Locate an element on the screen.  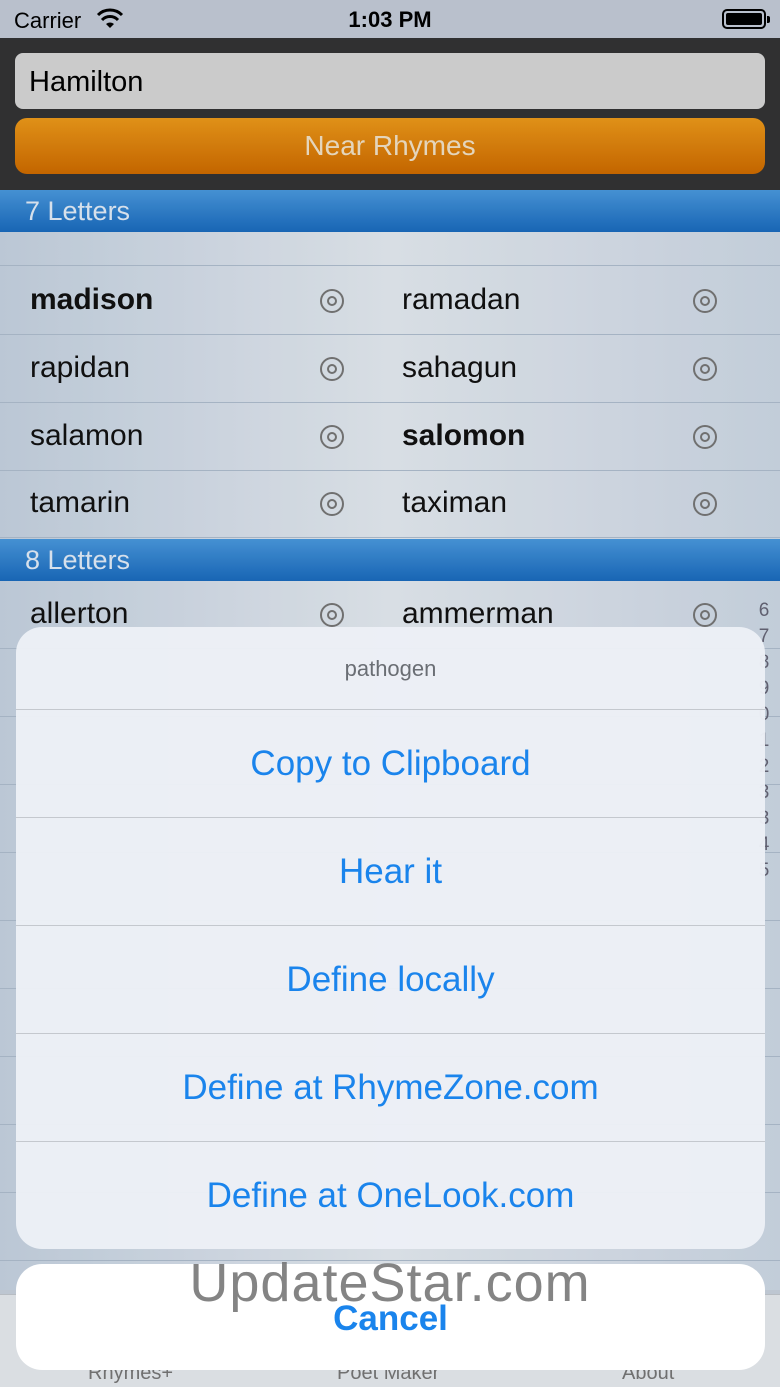
define-locally-button: Define locally is located at coordinates (390, 980).